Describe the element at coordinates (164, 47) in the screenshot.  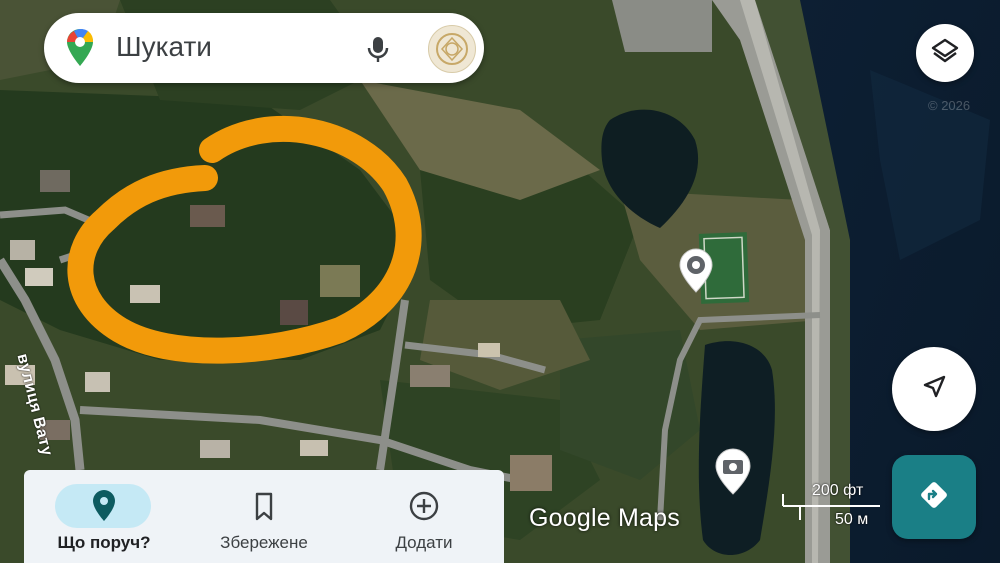
I see `search-input: Шукати` at that location.